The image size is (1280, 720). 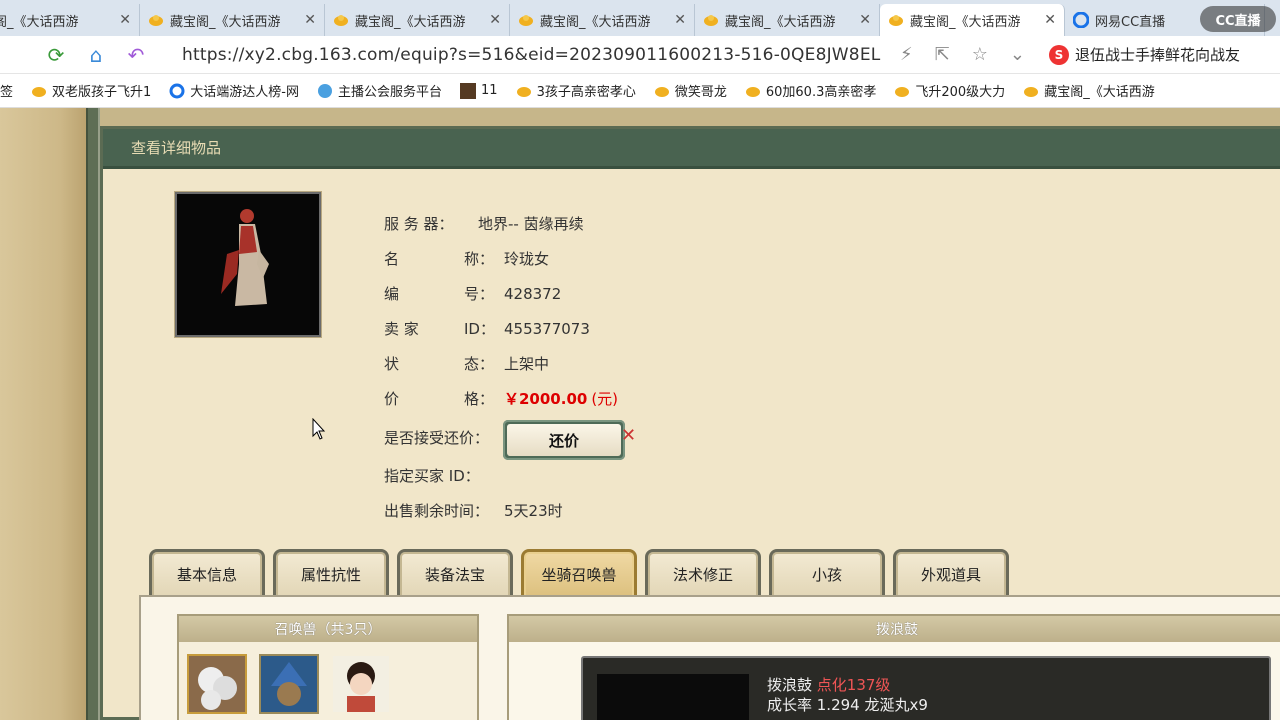 I want to click on home-icon: ⌂, so click(x=96, y=55).